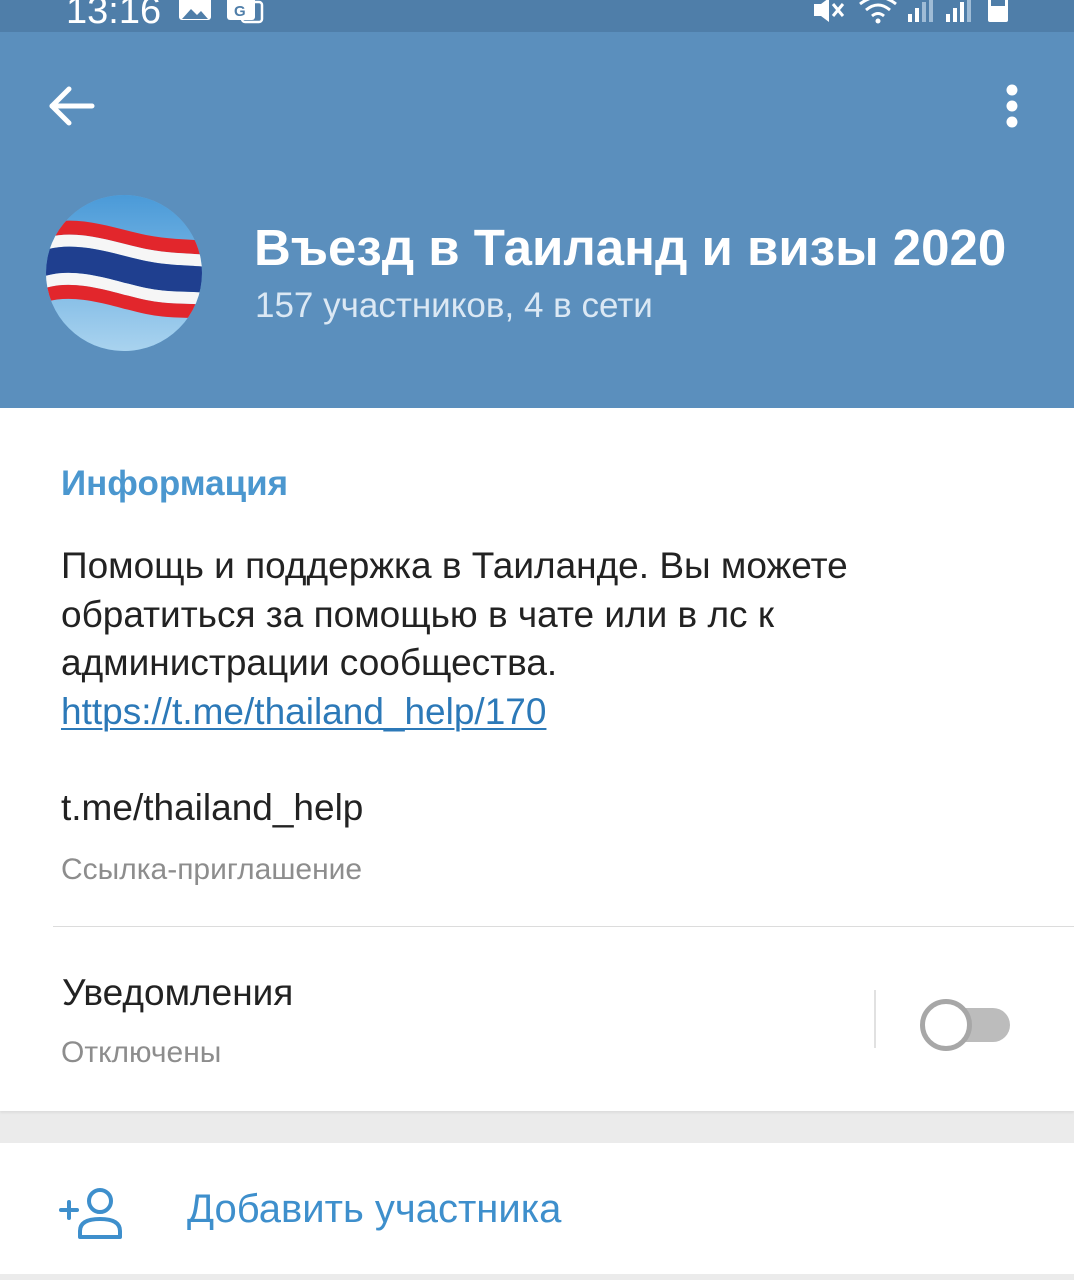  What do you see at coordinates (829, 11) in the screenshot?
I see `mute-icon` at bounding box center [829, 11].